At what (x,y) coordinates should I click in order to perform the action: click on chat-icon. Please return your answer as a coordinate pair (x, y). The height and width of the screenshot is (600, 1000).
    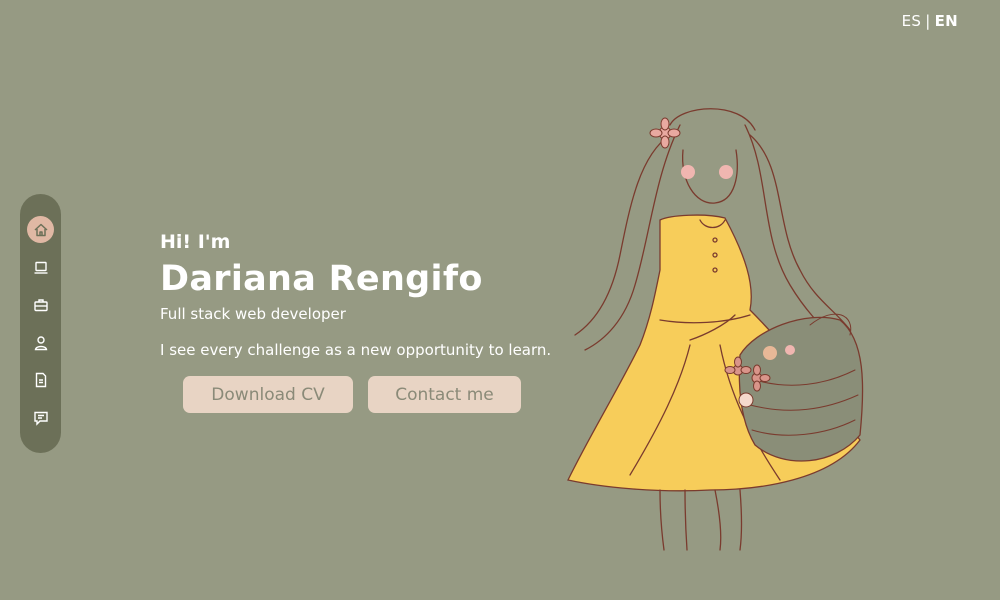
    Looking at the image, I should click on (40, 418).